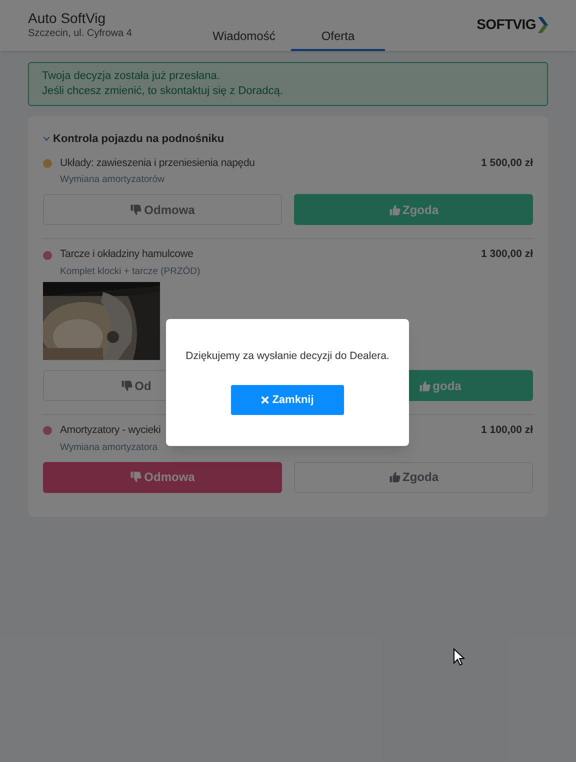  Describe the element at coordinates (131, 76) in the screenshot. I see `alert-text: Twoja decyzja została już przesłana.` at that location.